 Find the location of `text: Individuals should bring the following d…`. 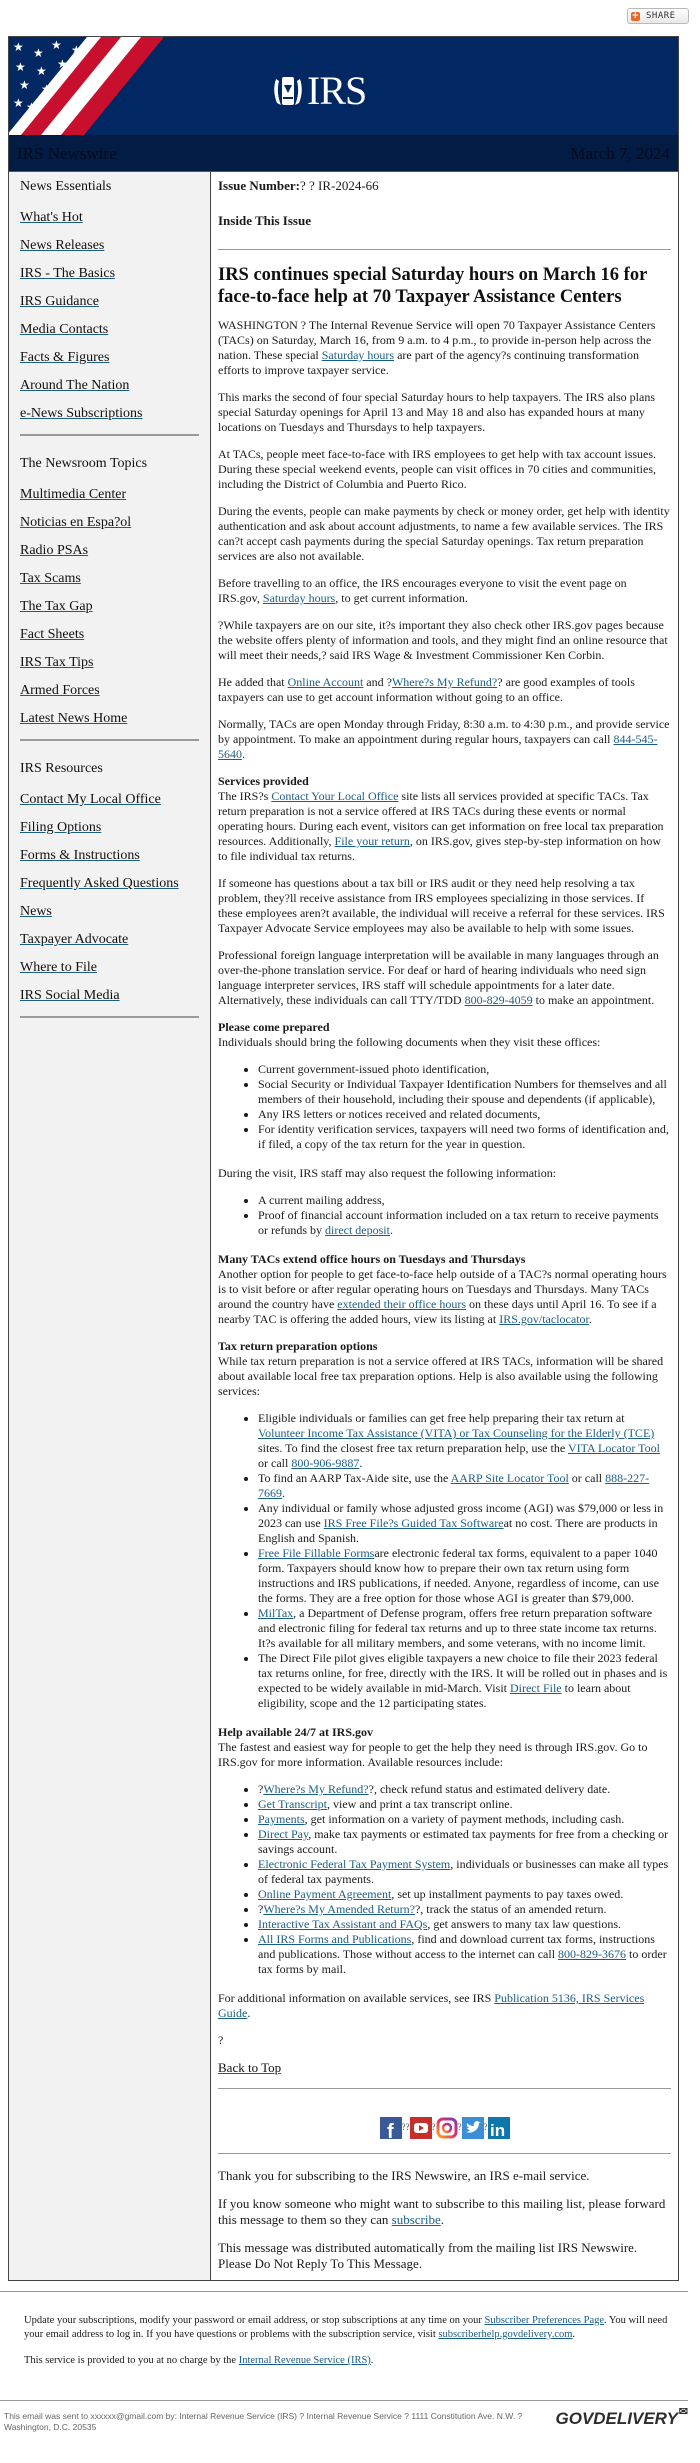

text: Individuals should bring the following d… is located at coordinates (409, 1042).